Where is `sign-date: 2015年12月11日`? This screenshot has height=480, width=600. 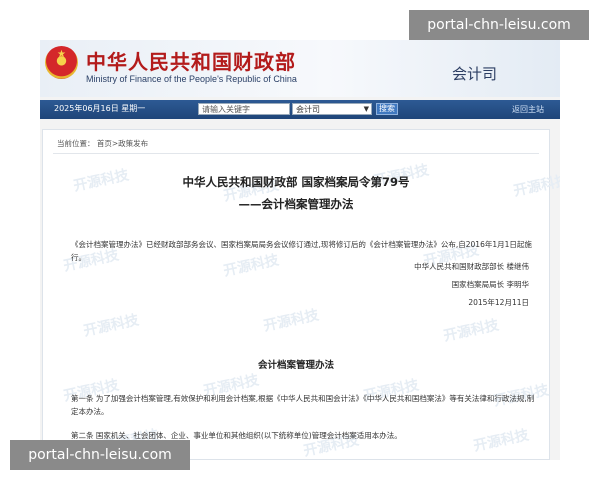
sign-date: 2015年12月11日 is located at coordinates (498, 302).